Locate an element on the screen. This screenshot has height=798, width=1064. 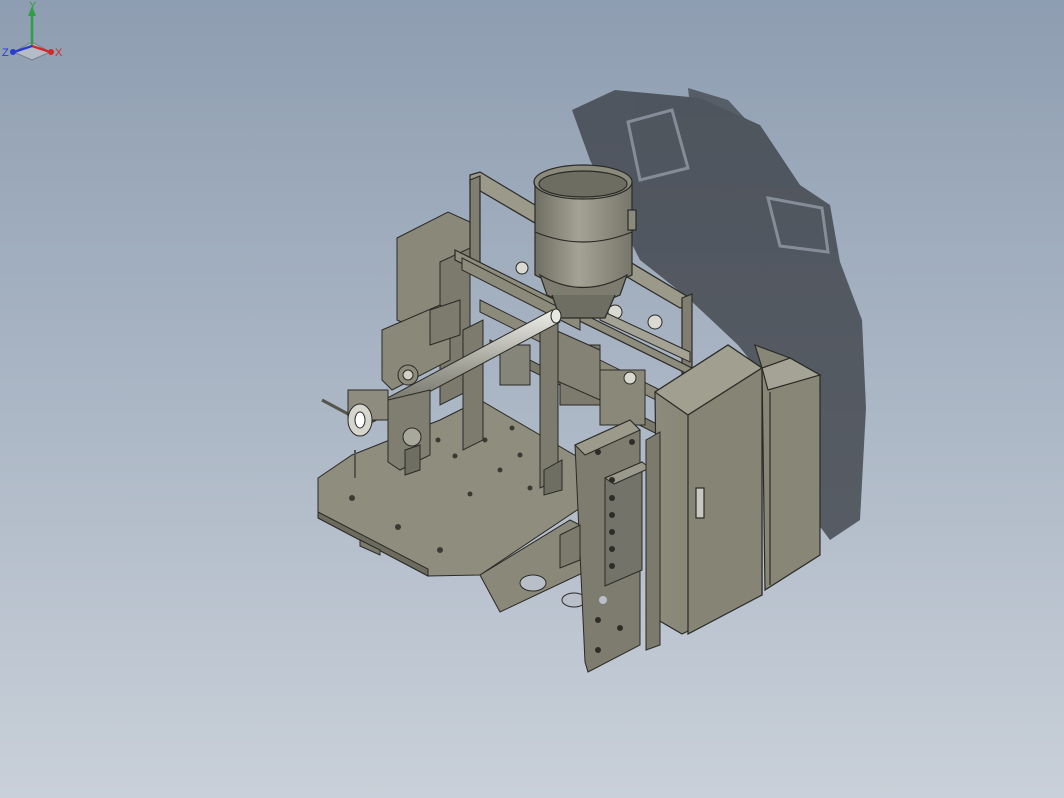
z-axis-endpoint is located at coordinates (13, 52).